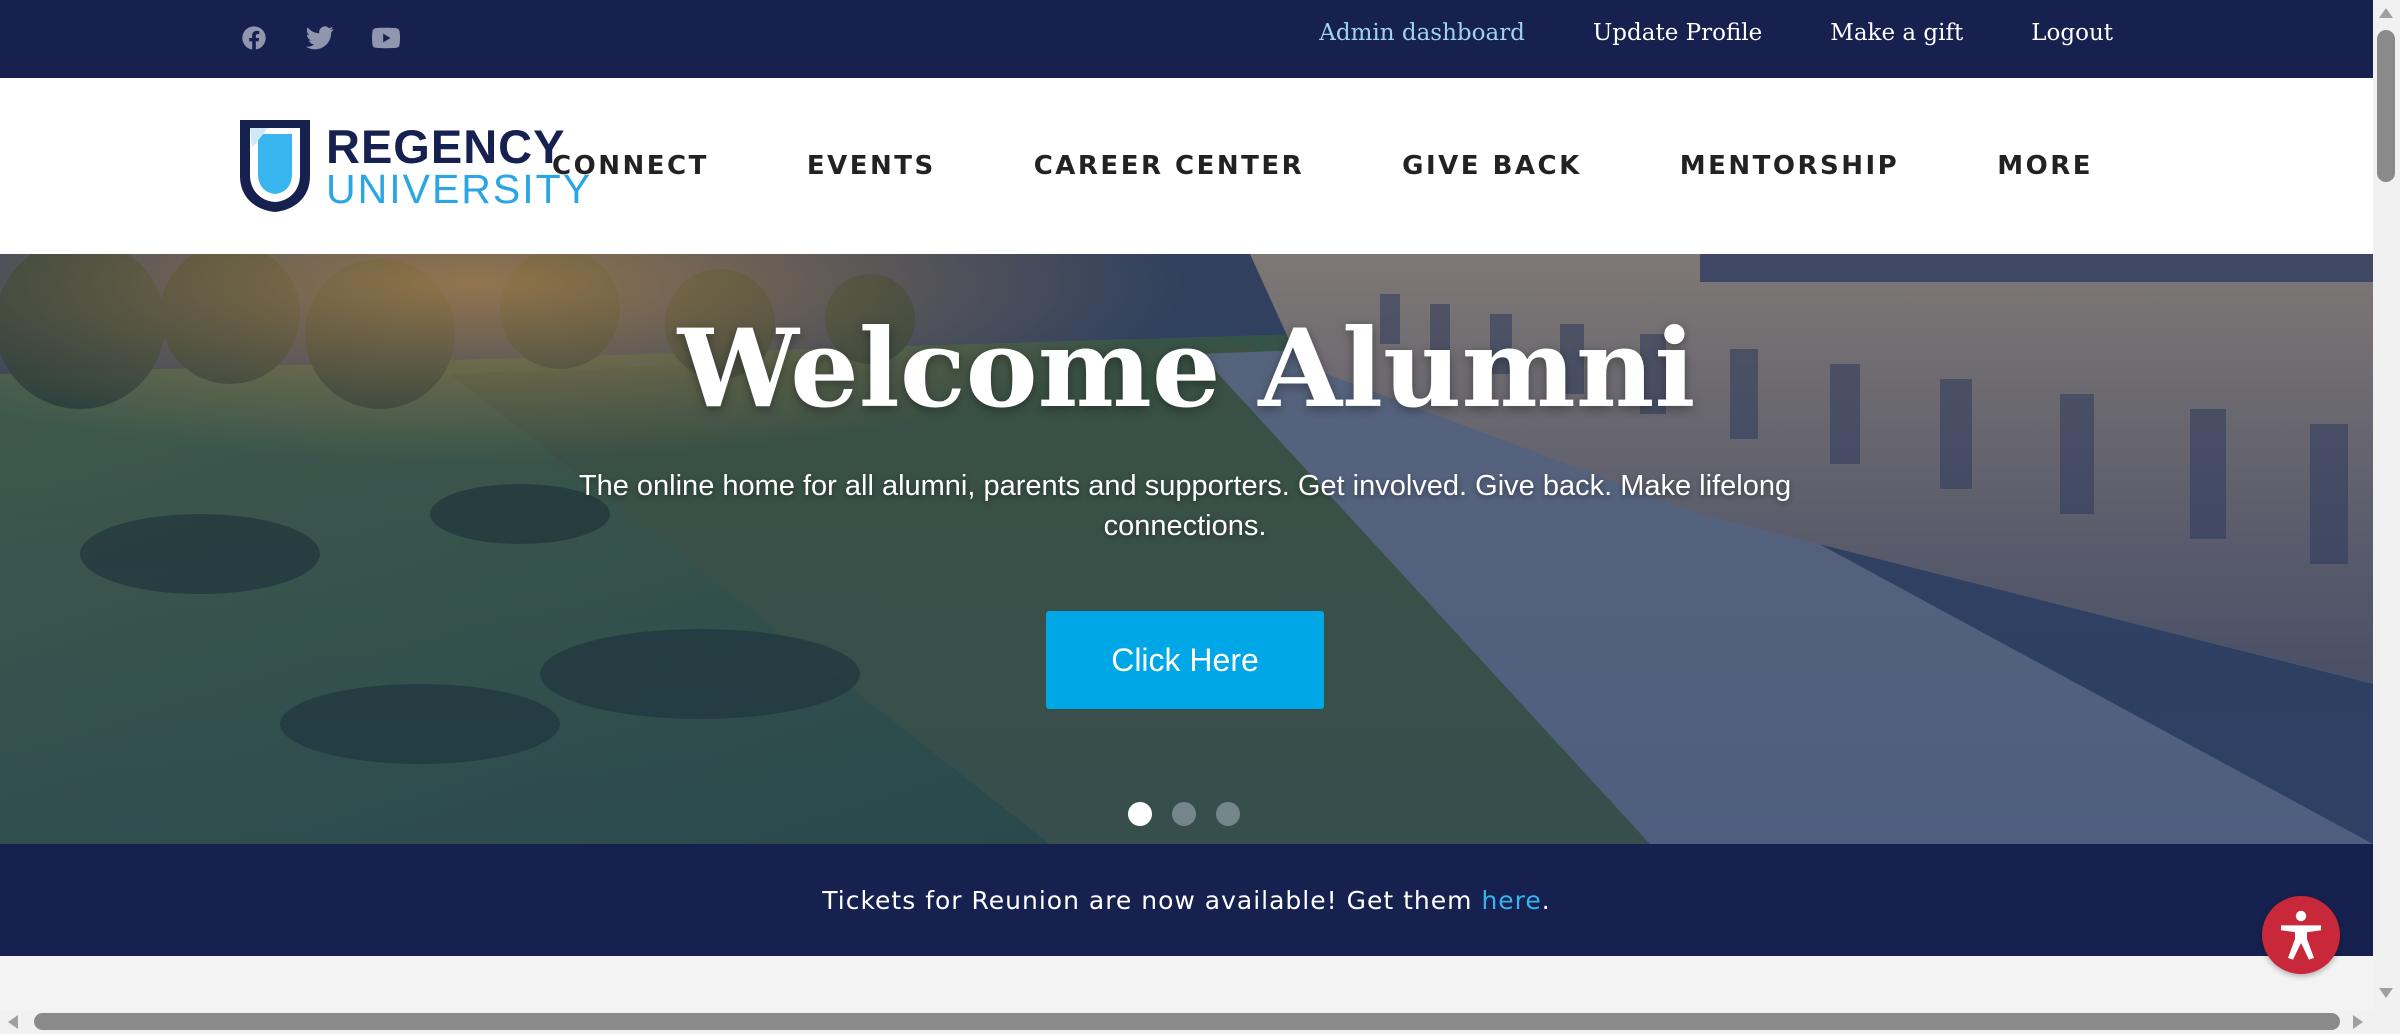 The width and height of the screenshot is (2400, 1034). Describe the element at coordinates (1185, 660) in the screenshot. I see `hero-cta-button: Click Here` at that location.